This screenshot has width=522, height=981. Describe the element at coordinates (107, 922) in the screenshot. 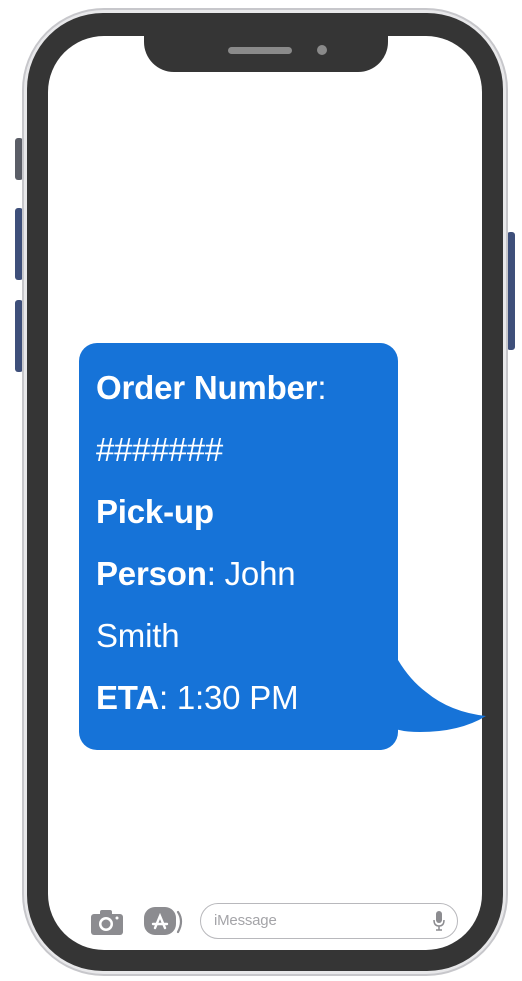

I see `camera-icon` at that location.